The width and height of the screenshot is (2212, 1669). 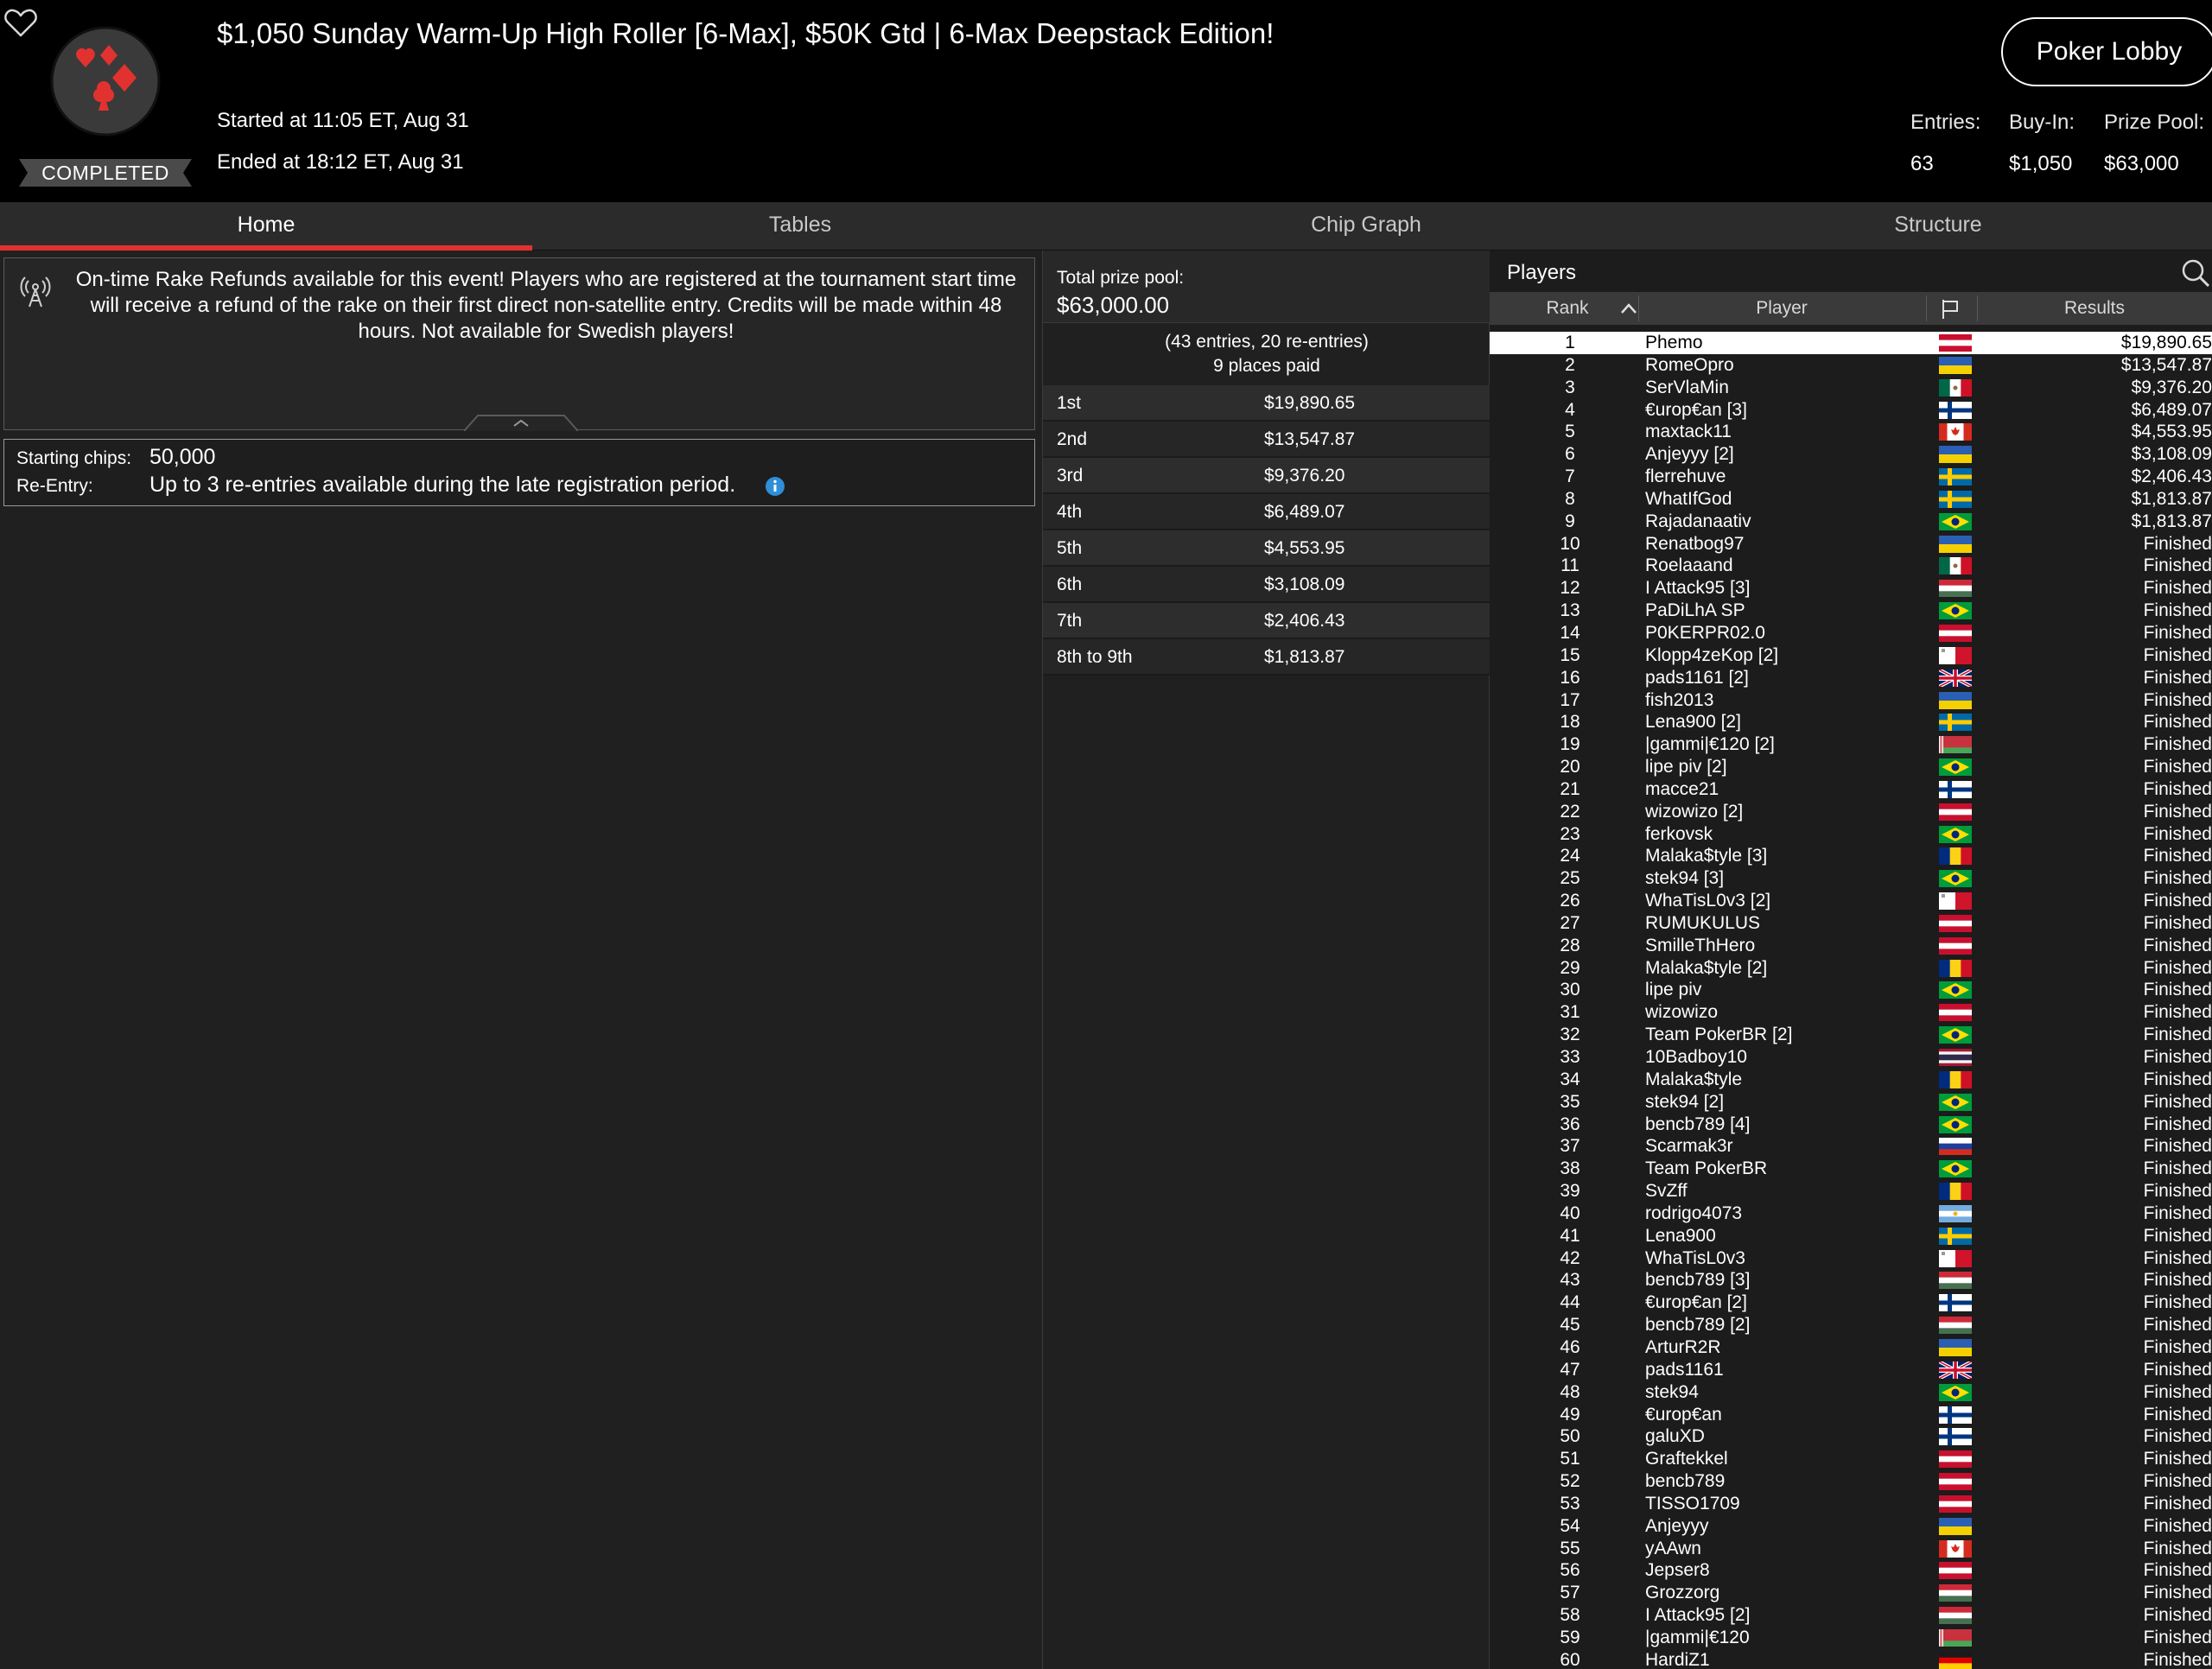 I want to click on reentry-label: Re-Entry:, so click(x=54, y=486).